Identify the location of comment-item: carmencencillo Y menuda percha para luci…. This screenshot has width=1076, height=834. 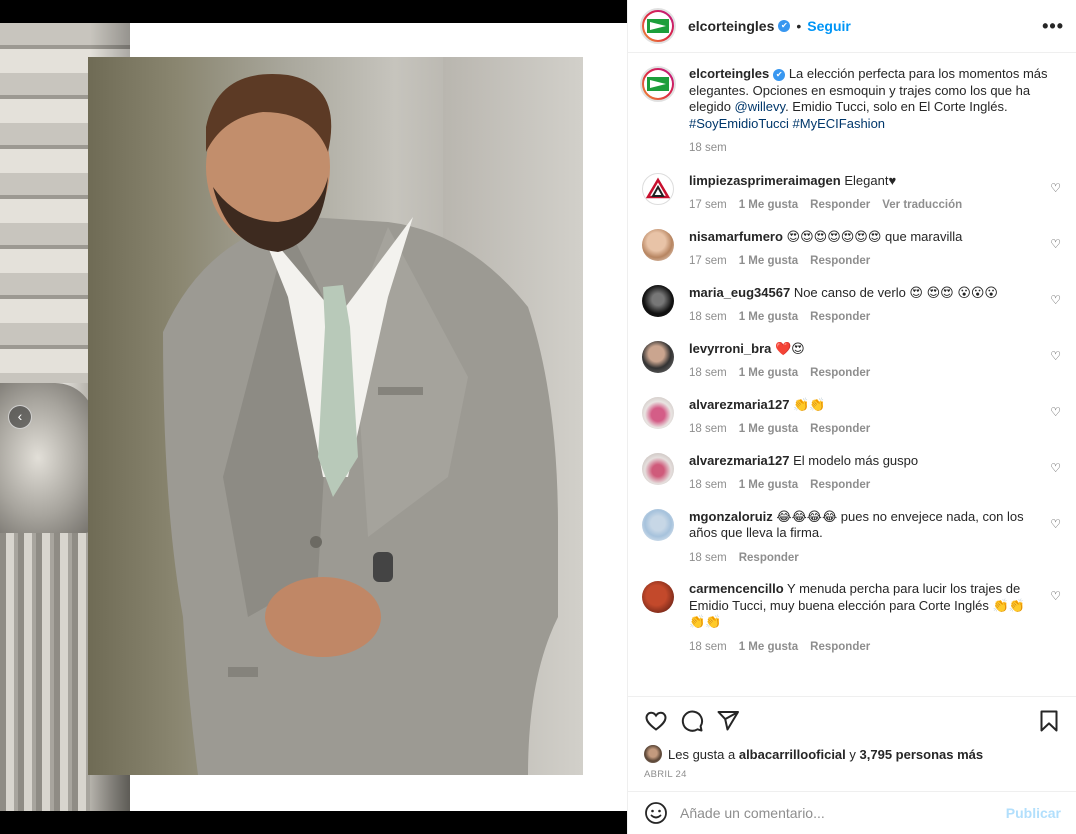
(850, 618).